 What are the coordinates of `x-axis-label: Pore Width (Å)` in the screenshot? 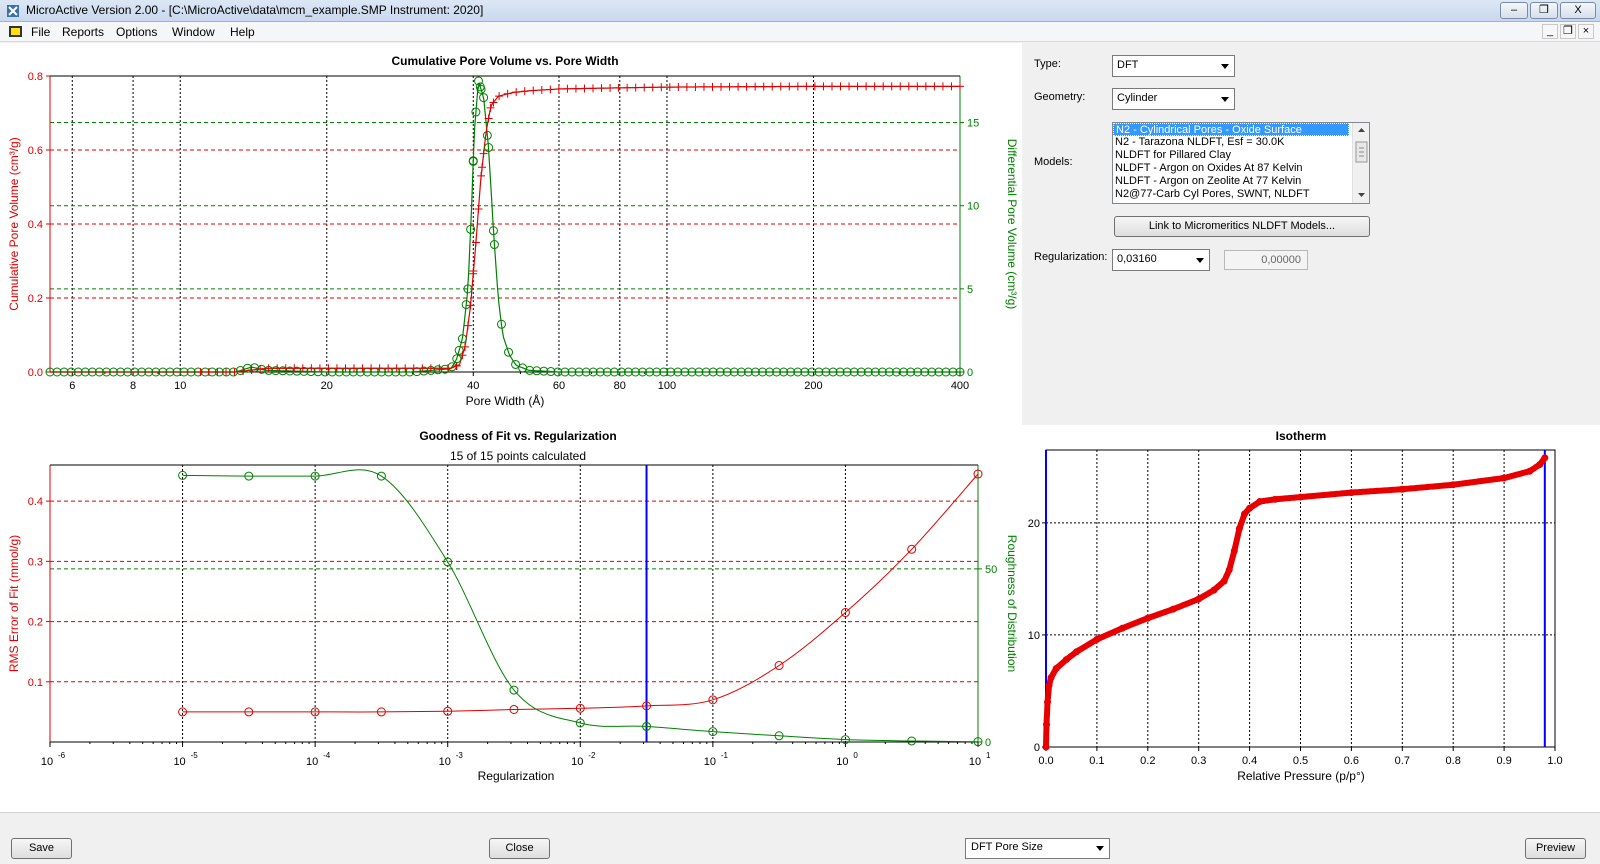 It's located at (505, 400).